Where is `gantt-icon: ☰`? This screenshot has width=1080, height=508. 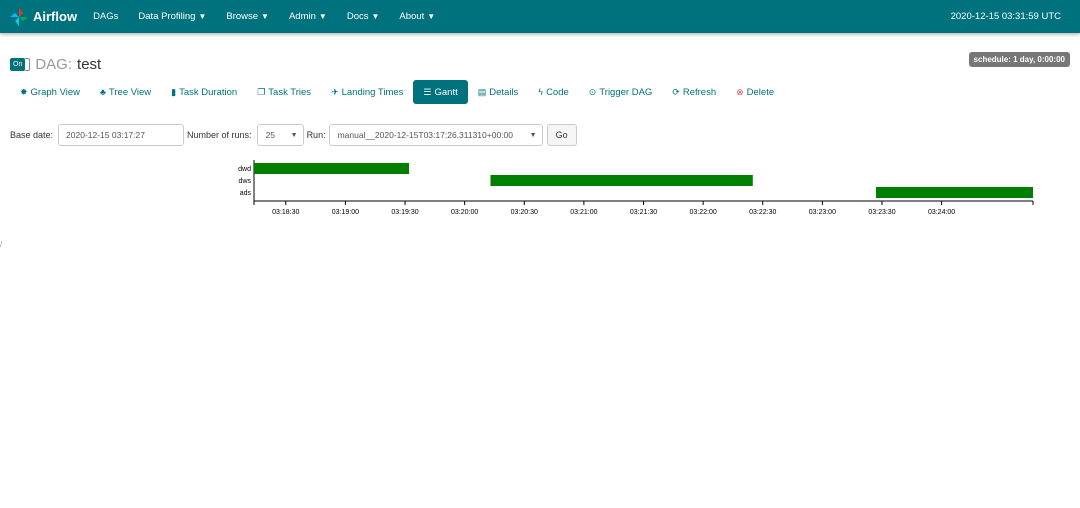
gantt-icon: ☰ is located at coordinates (427, 91).